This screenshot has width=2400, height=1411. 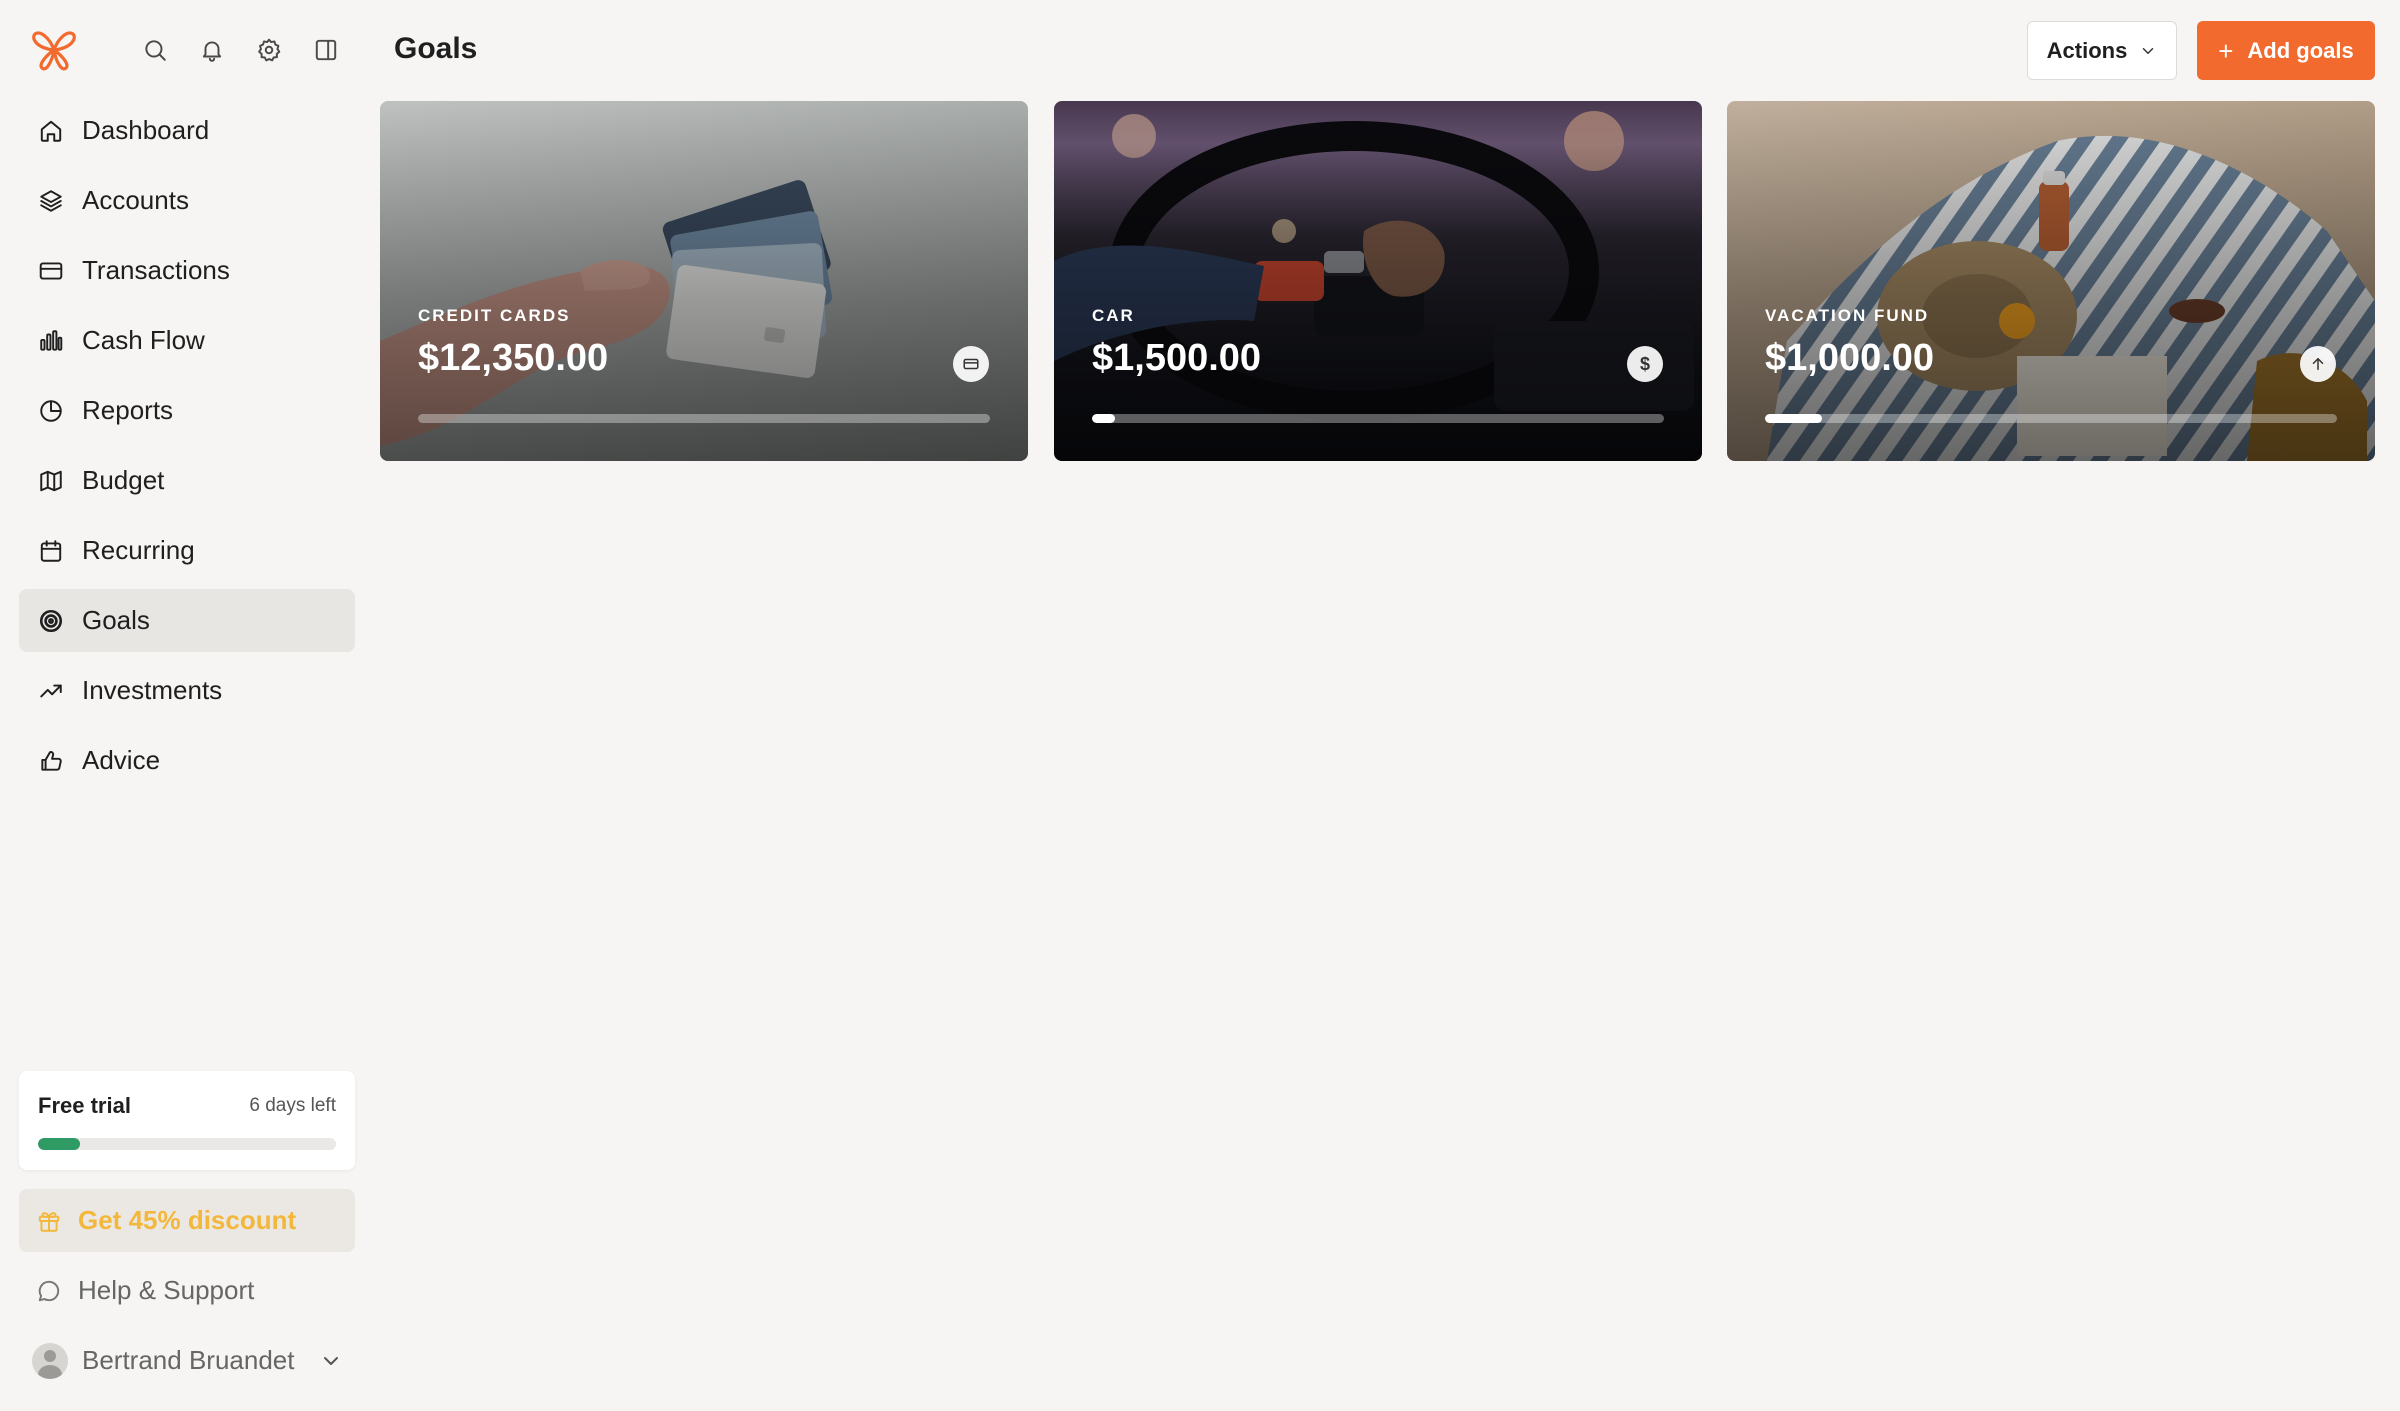 I want to click on discount-button: Get 45% discount, so click(x=187, y=1220).